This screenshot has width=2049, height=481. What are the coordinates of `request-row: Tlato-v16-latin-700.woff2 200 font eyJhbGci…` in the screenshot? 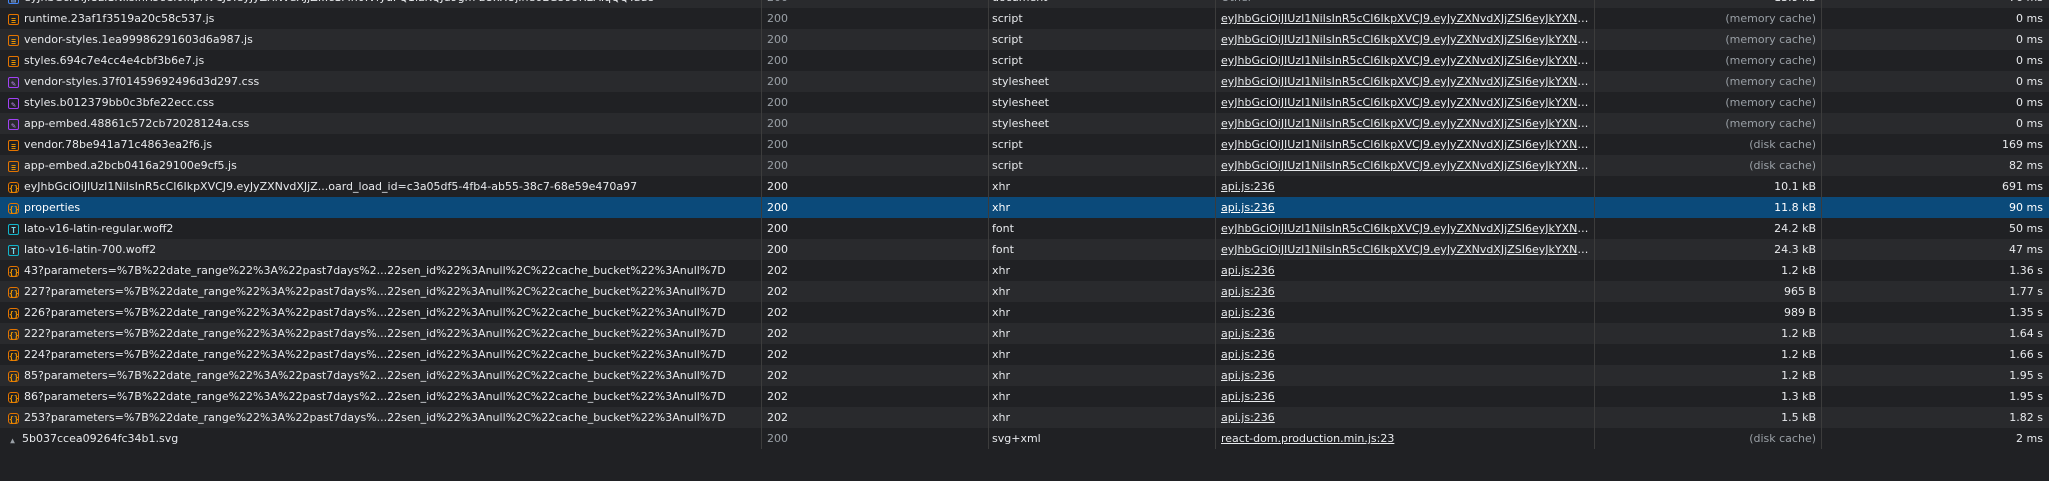 It's located at (1024, 249).